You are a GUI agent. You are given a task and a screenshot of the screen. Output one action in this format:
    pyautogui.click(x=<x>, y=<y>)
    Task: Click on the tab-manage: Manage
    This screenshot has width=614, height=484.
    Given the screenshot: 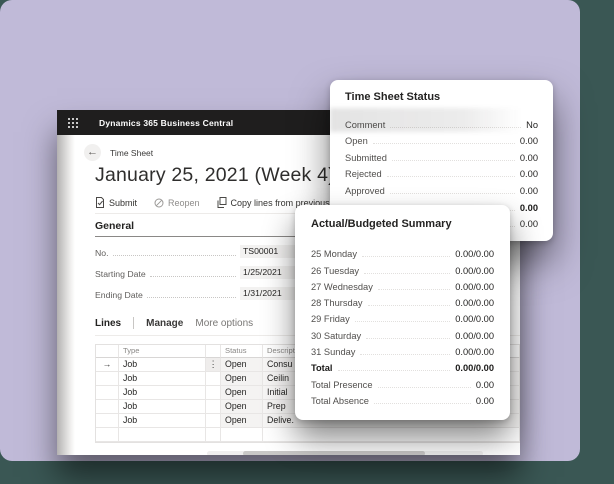 What is the action you would take?
    pyautogui.click(x=164, y=323)
    